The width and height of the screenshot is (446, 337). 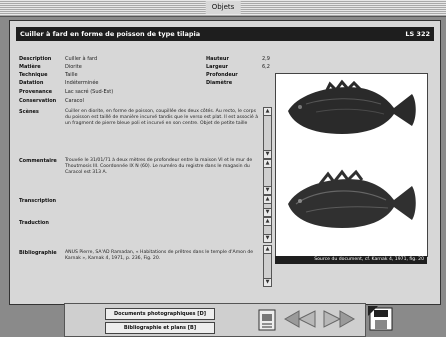 What do you see at coordinates (219, 83) in the screenshot?
I see `dim-label-diametre: Diamètre` at bounding box center [219, 83].